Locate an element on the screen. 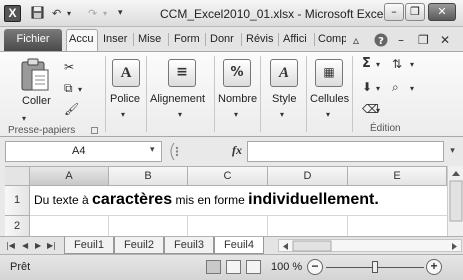 The image size is (463, 280). tab-file: Fichier is located at coordinates (33, 40).